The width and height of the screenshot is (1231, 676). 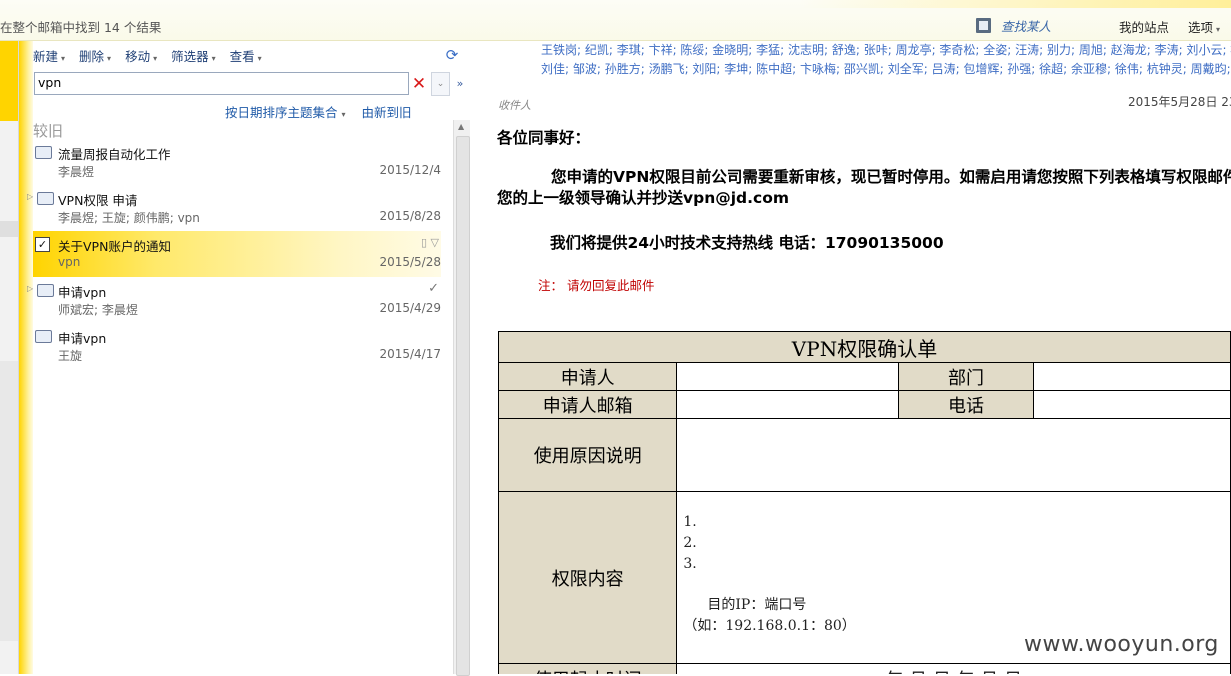 What do you see at coordinates (69, 262) in the screenshot?
I see `message-from: vpn` at bounding box center [69, 262].